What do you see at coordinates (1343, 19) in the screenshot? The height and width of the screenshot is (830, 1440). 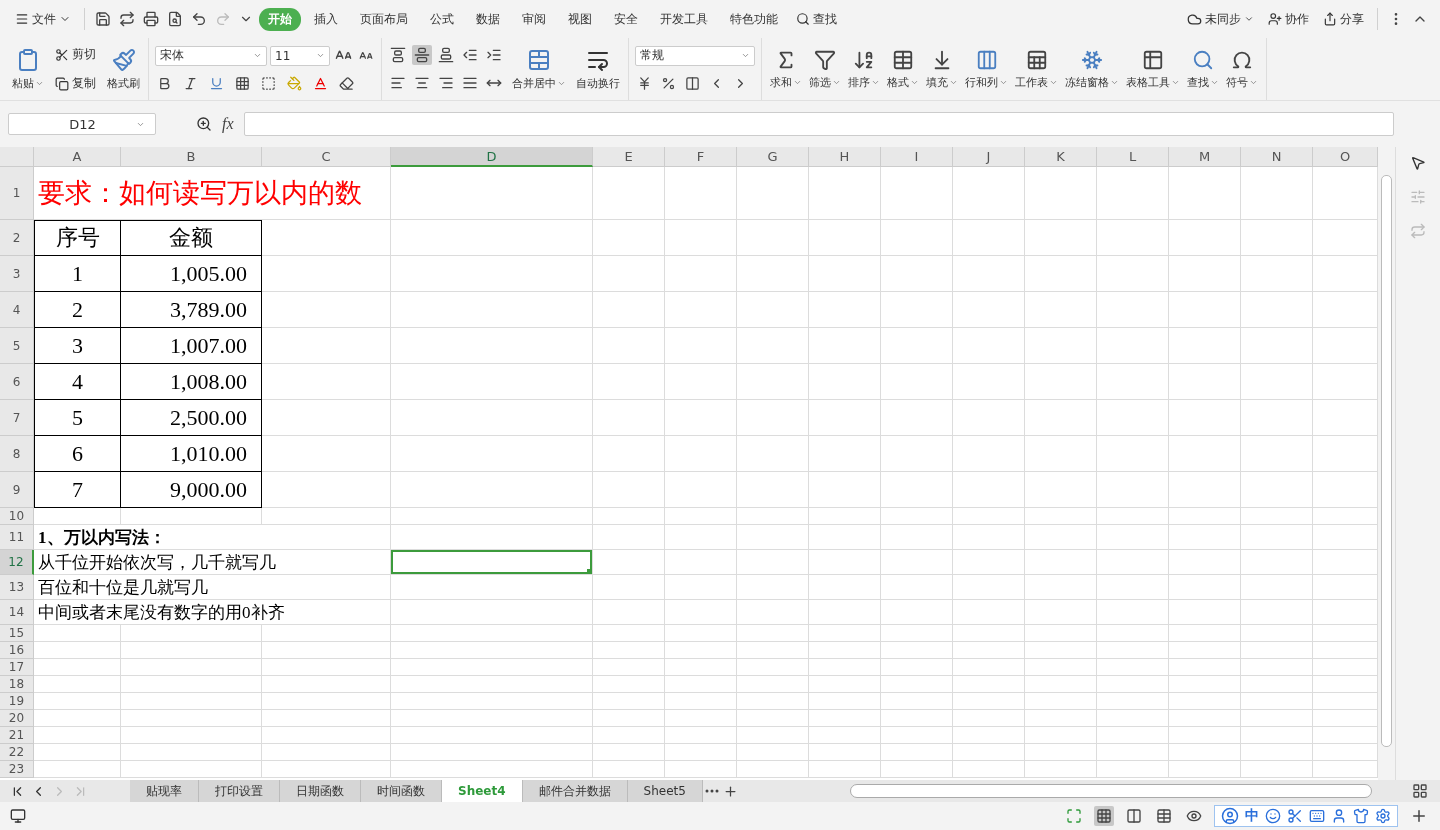 I see `share-button: 分享` at bounding box center [1343, 19].